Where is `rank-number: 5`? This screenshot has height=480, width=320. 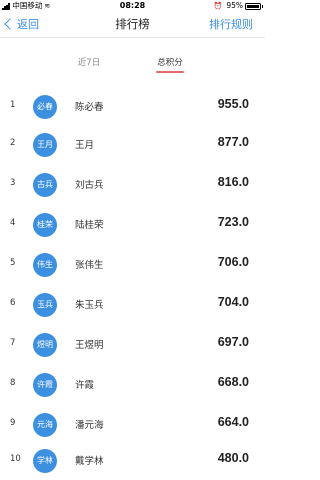 rank-number: 5 is located at coordinates (13, 263).